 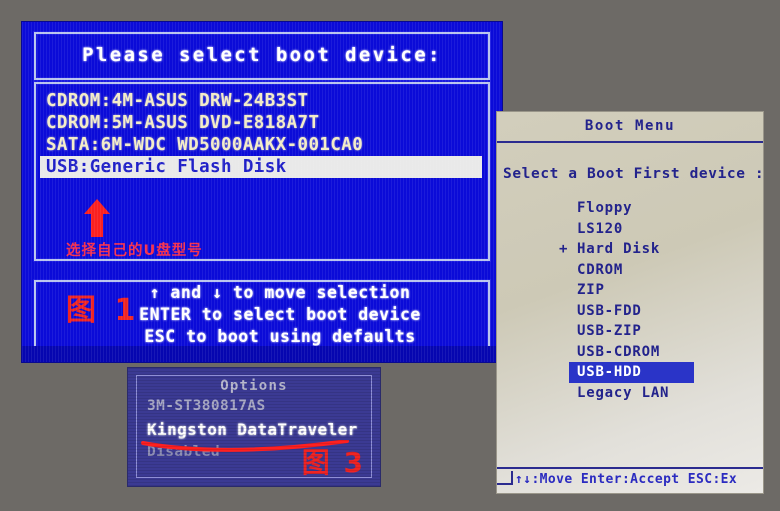 What do you see at coordinates (252, 429) in the screenshot?
I see `options-item-kingston-selected: Kingston DataTraveler` at bounding box center [252, 429].